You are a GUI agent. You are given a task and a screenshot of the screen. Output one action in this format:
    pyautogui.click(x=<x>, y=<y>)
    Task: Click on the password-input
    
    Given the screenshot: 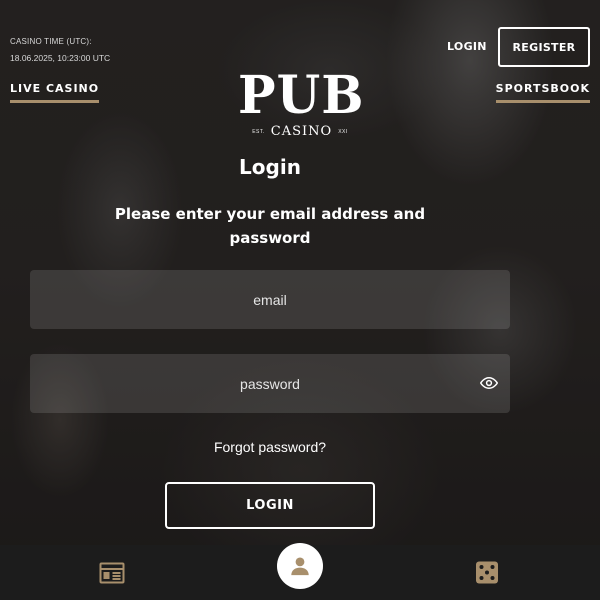 What is the action you would take?
    pyautogui.click(x=270, y=383)
    